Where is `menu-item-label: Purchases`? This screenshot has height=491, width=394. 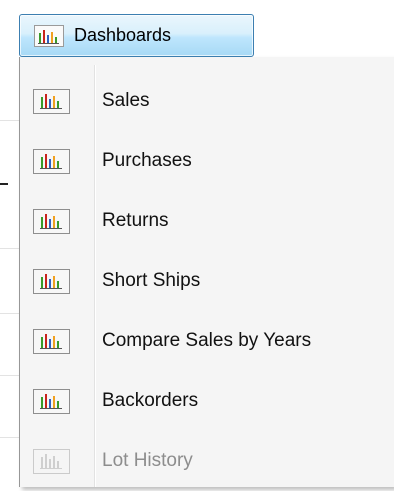
menu-item-label: Purchases is located at coordinates (147, 160).